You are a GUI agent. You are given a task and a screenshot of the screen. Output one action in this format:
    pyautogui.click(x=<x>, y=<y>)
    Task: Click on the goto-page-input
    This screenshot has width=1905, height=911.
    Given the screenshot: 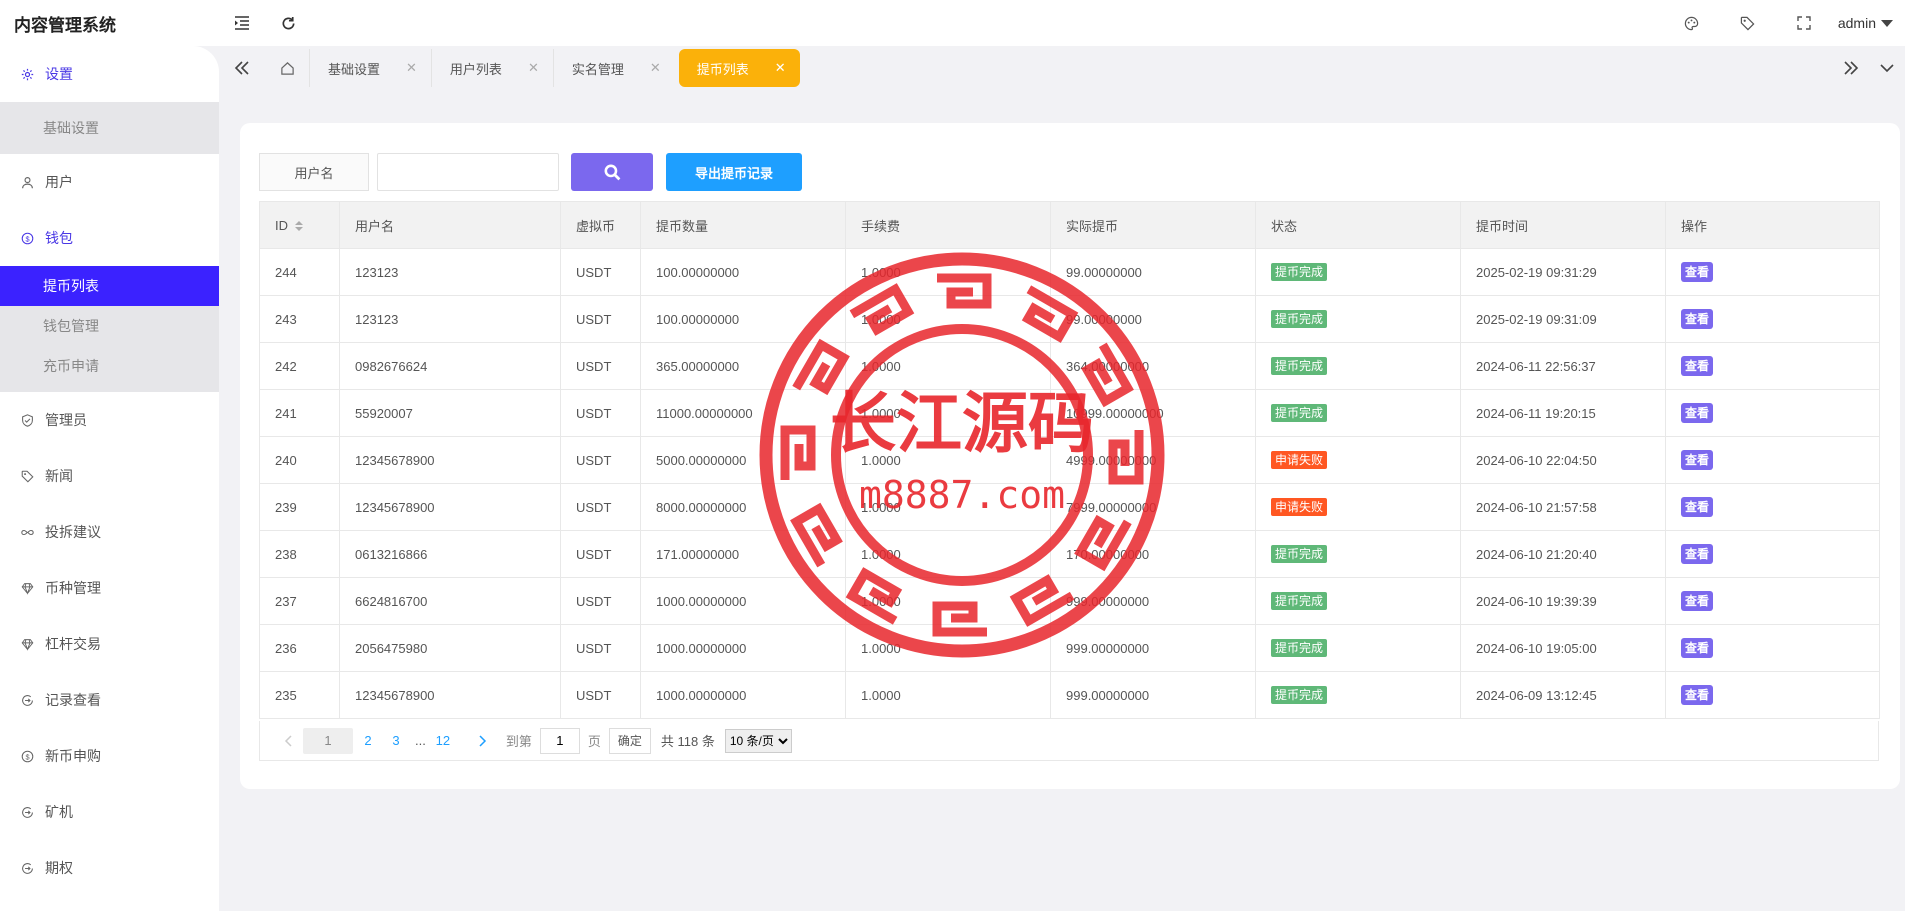 What is the action you would take?
    pyautogui.click(x=559, y=740)
    